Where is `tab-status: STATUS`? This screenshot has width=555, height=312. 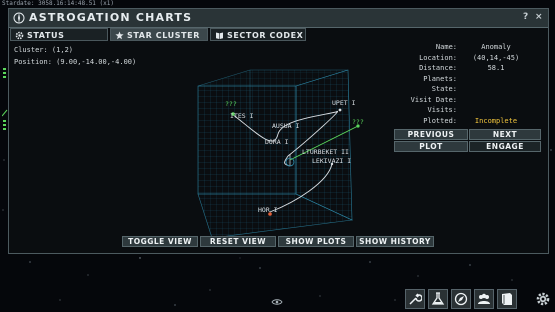
tab-status: STATUS is located at coordinates (59, 34).